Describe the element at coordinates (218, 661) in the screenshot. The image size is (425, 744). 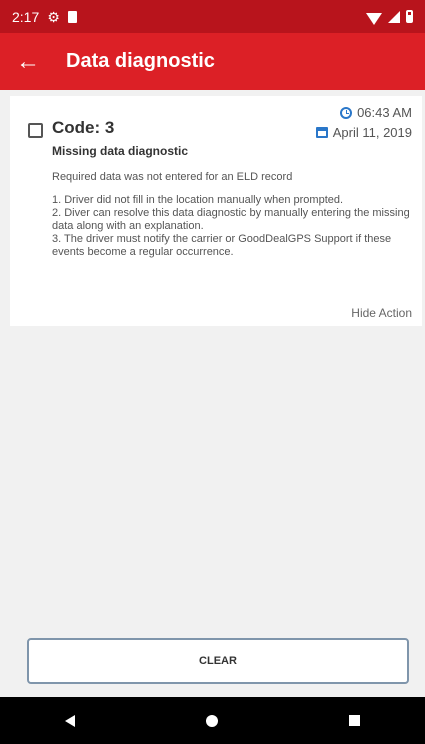
I see `clear-button: CLEAR` at that location.